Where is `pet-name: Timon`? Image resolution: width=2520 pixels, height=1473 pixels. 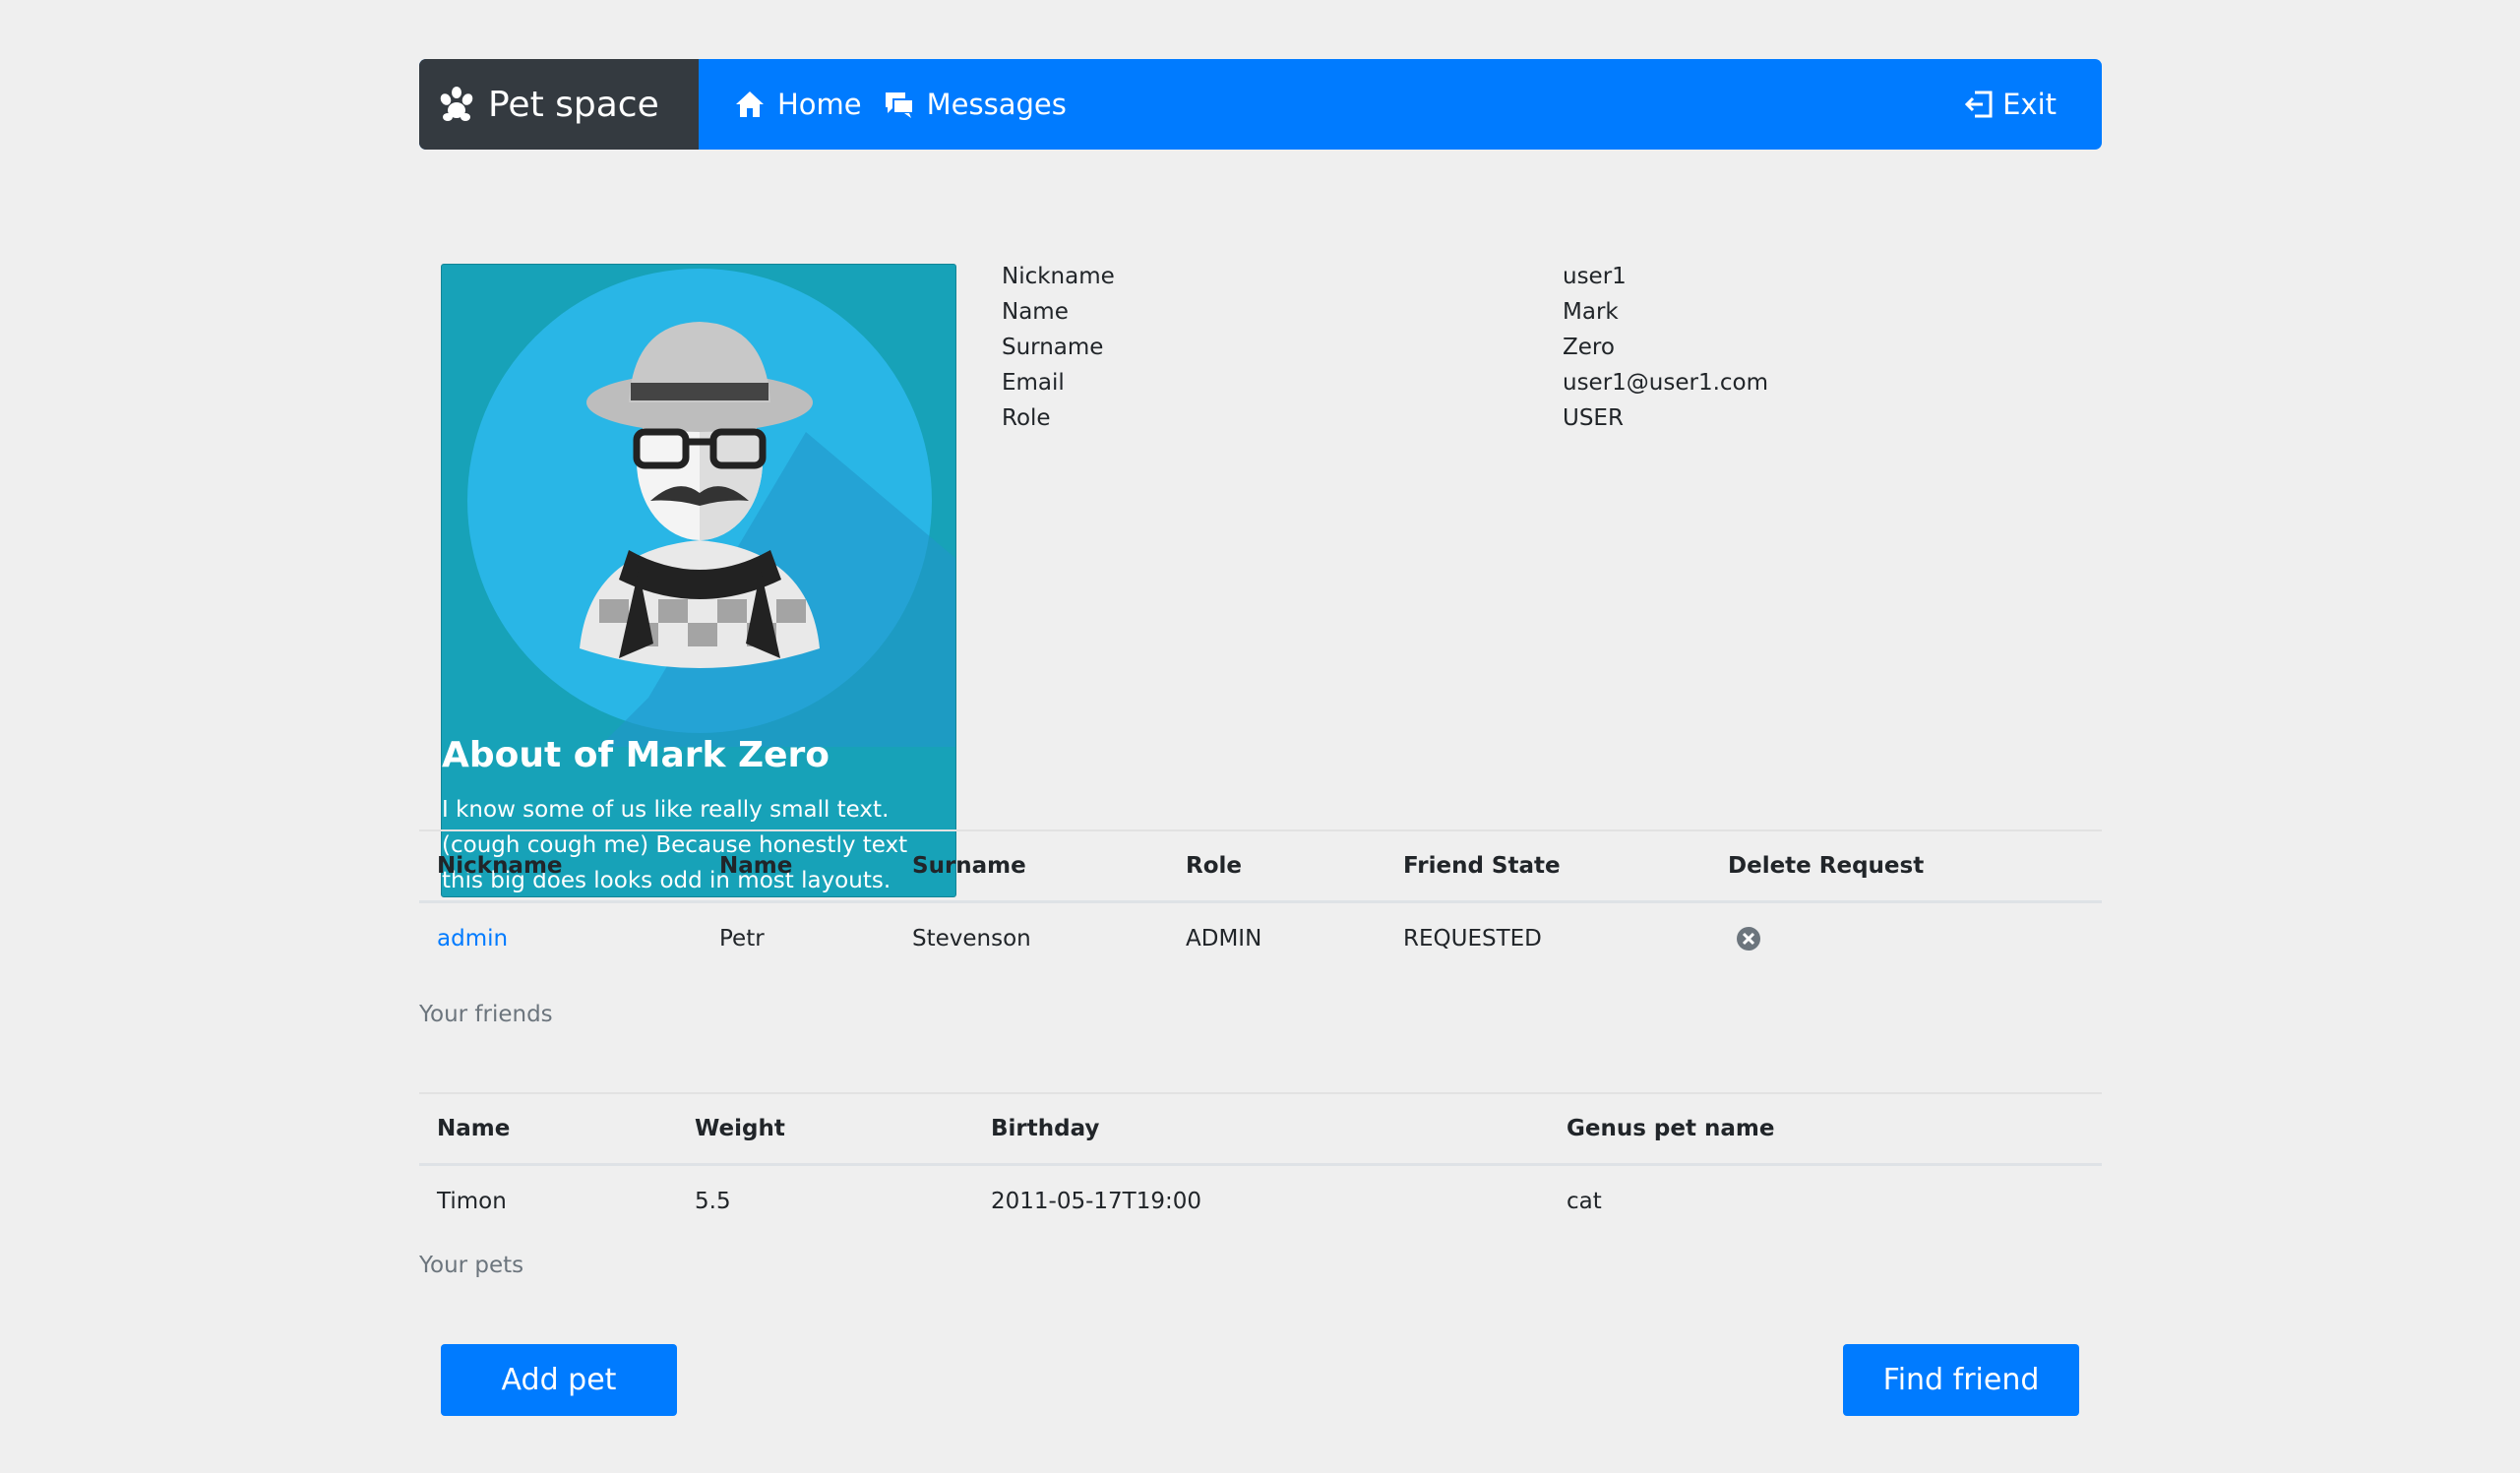 pet-name: Timon is located at coordinates (472, 1201).